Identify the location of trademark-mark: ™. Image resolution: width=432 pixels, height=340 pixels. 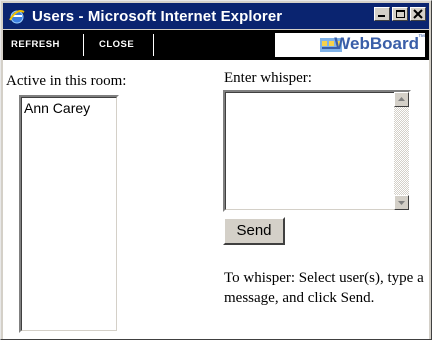
(421, 37).